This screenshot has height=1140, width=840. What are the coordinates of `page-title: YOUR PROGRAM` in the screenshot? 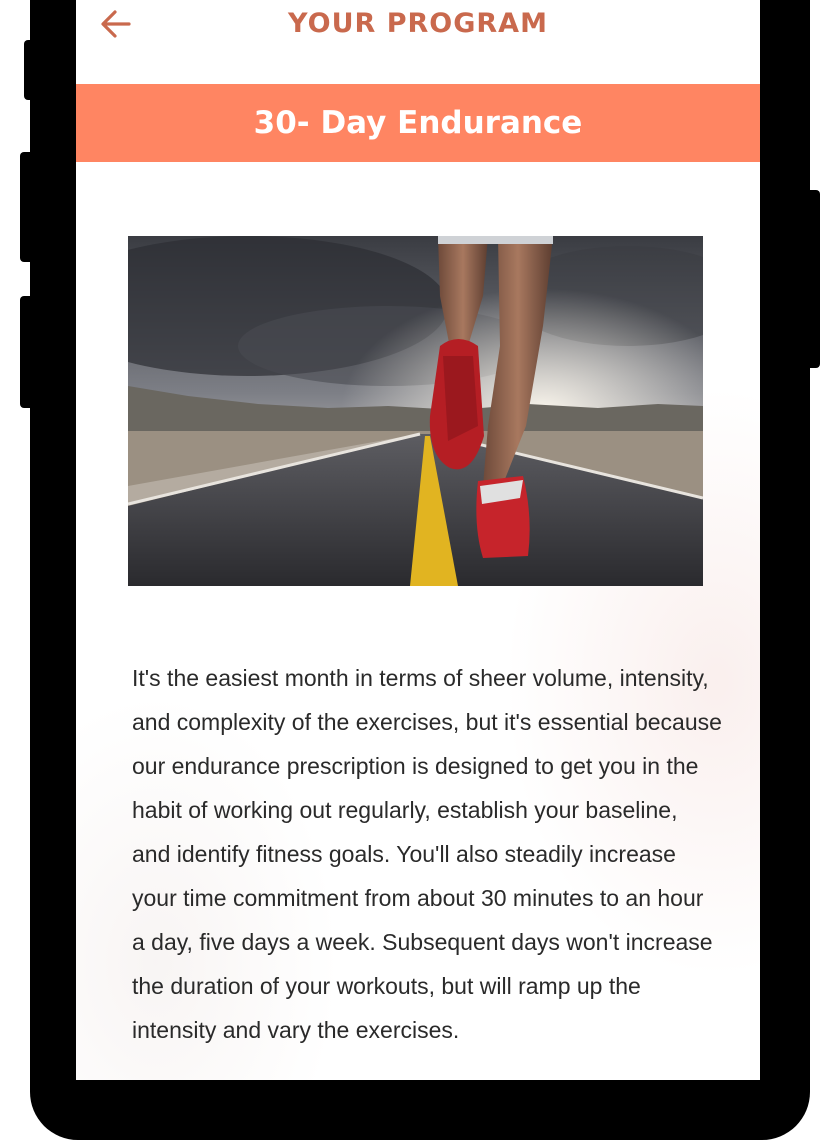 It's located at (418, 23).